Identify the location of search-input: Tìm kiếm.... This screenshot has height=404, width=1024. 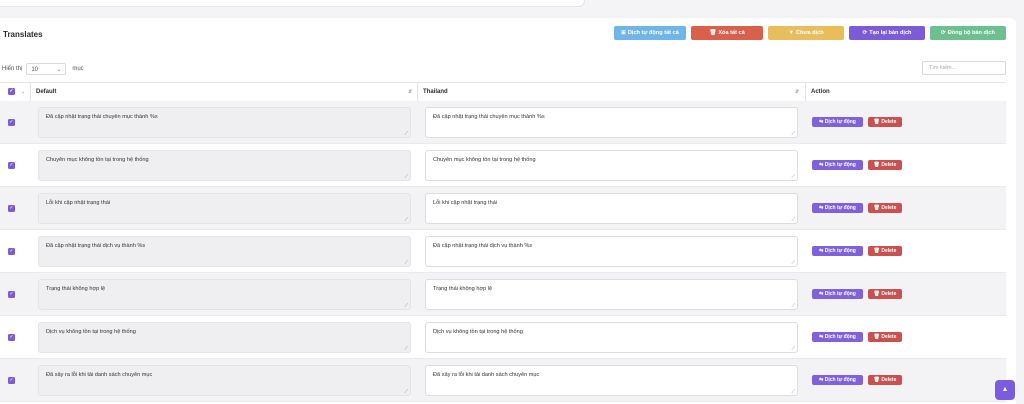
(964, 68).